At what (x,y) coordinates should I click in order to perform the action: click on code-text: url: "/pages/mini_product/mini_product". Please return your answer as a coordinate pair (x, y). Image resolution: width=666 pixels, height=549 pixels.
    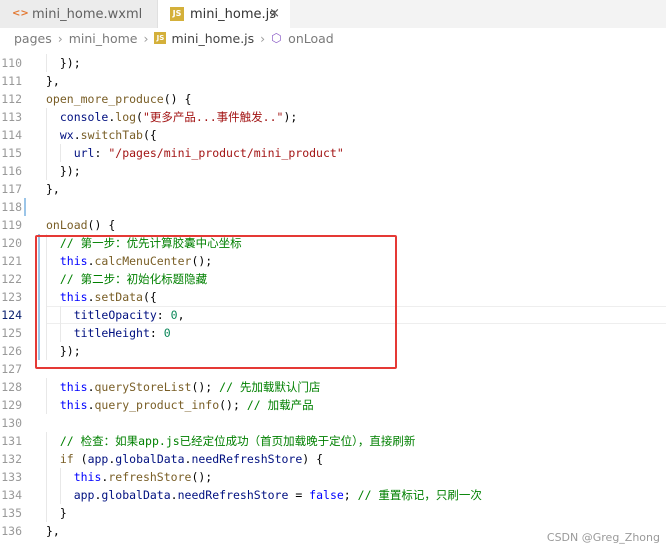
    Looking at the image, I should click on (208, 153).